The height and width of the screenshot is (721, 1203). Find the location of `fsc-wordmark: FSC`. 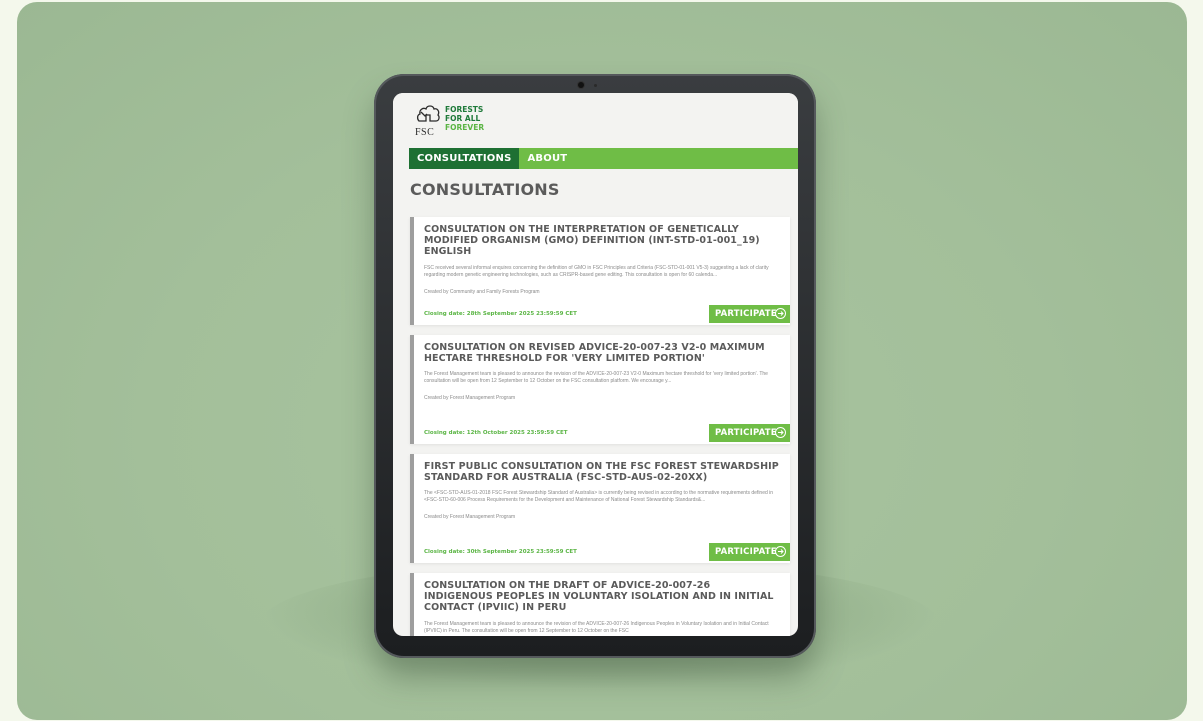

fsc-wordmark: FSC is located at coordinates (425, 132).